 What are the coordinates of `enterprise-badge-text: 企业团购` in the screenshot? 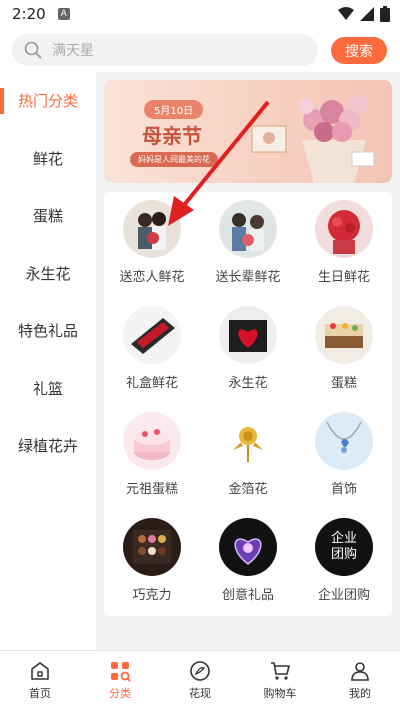 It's located at (343, 546).